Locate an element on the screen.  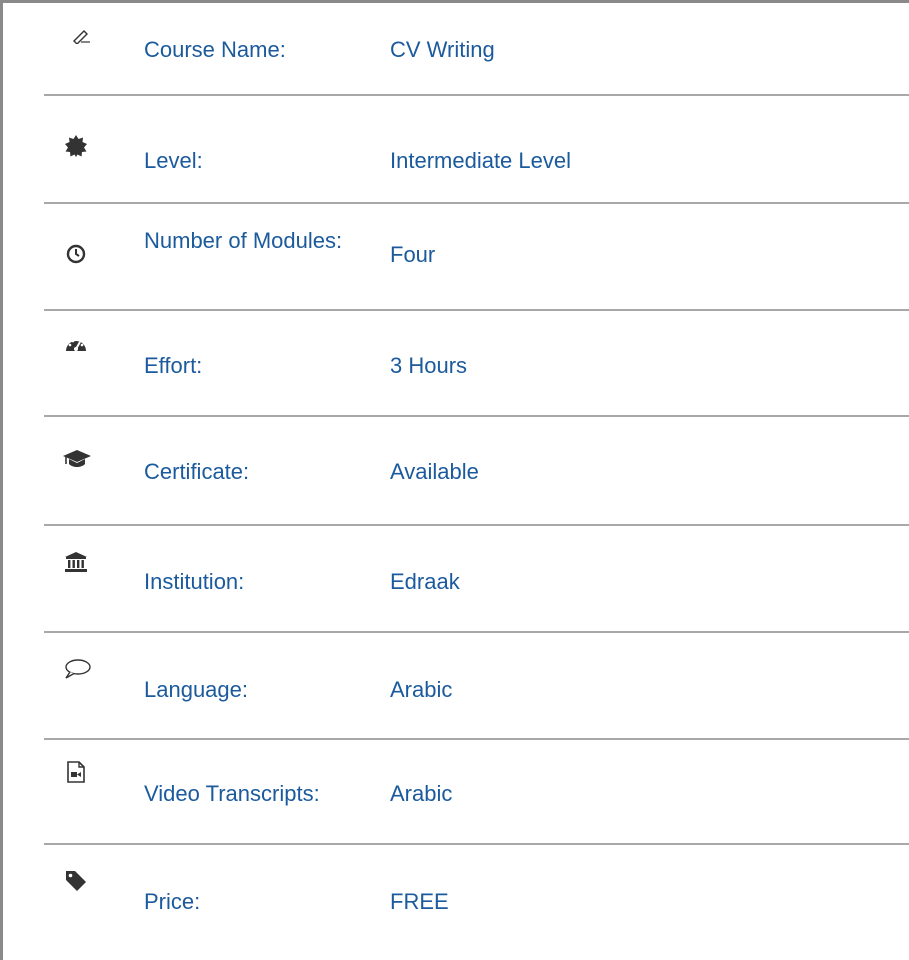
certificate-value: Available is located at coordinates (434, 471).